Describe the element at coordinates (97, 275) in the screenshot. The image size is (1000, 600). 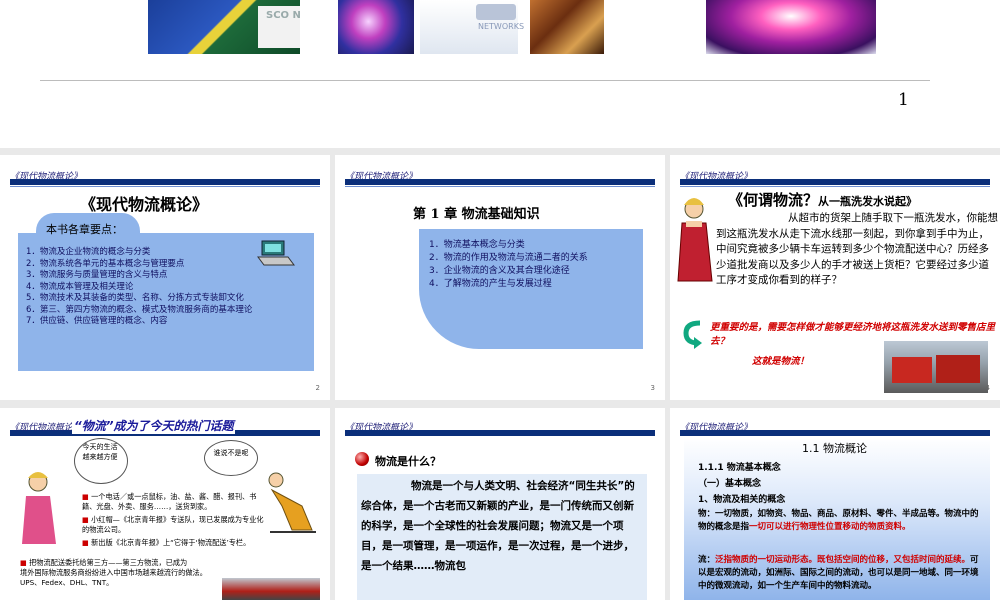
I see `list-item: 3．物流服务与质量管理的含义与特点` at that location.